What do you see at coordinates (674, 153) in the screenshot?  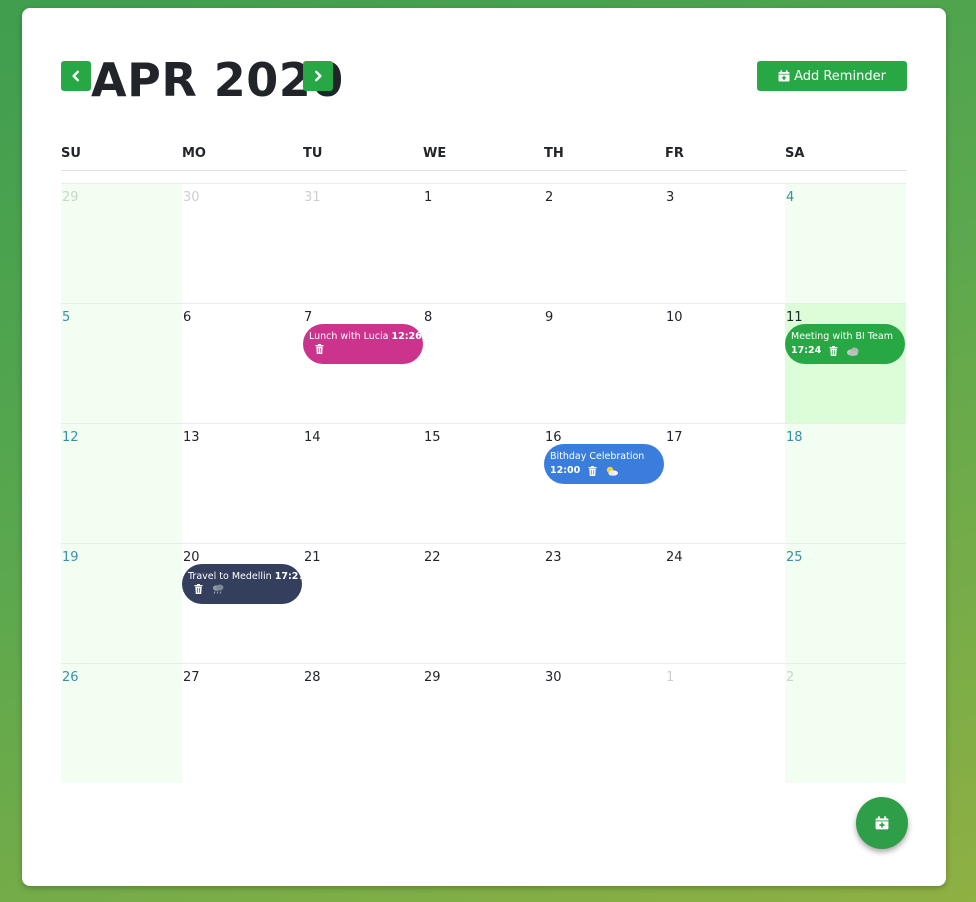 I see `weekday-fr: FR` at bounding box center [674, 153].